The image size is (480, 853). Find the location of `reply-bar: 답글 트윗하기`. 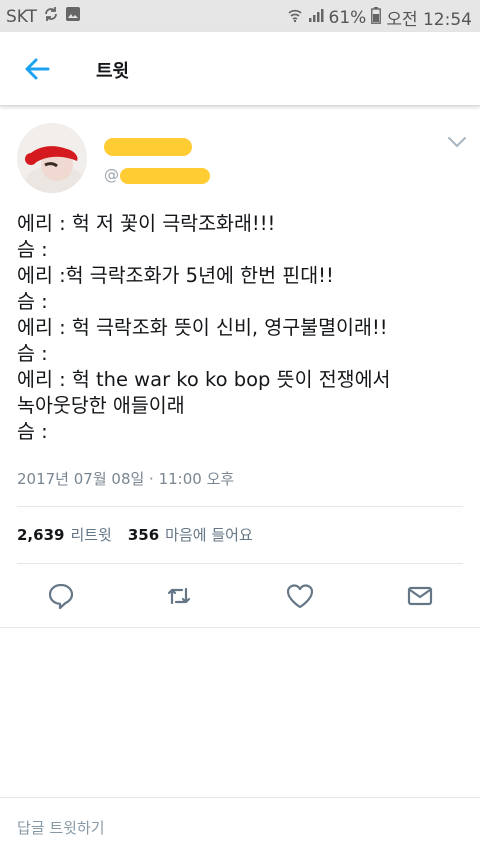

reply-bar: 답글 트윗하기 is located at coordinates (240, 825).